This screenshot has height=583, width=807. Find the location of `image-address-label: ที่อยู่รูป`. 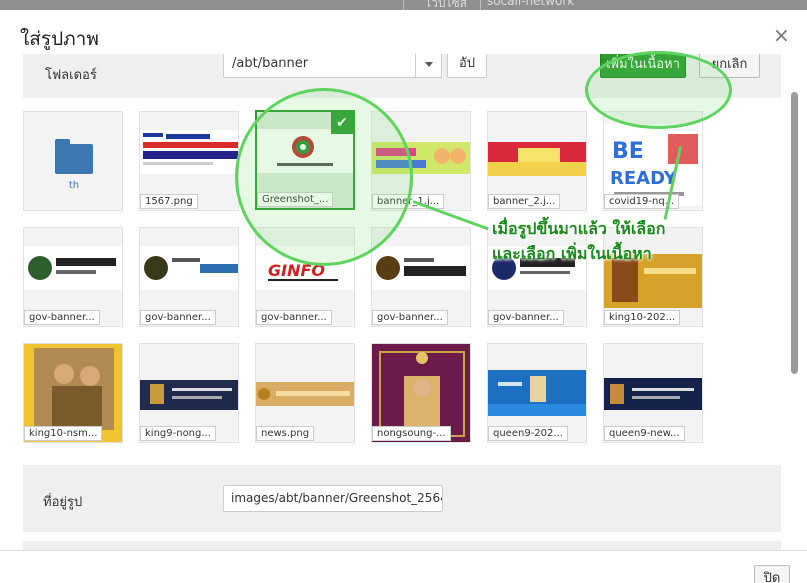

image-address-label: ที่อยู่รูป is located at coordinates (63, 502).